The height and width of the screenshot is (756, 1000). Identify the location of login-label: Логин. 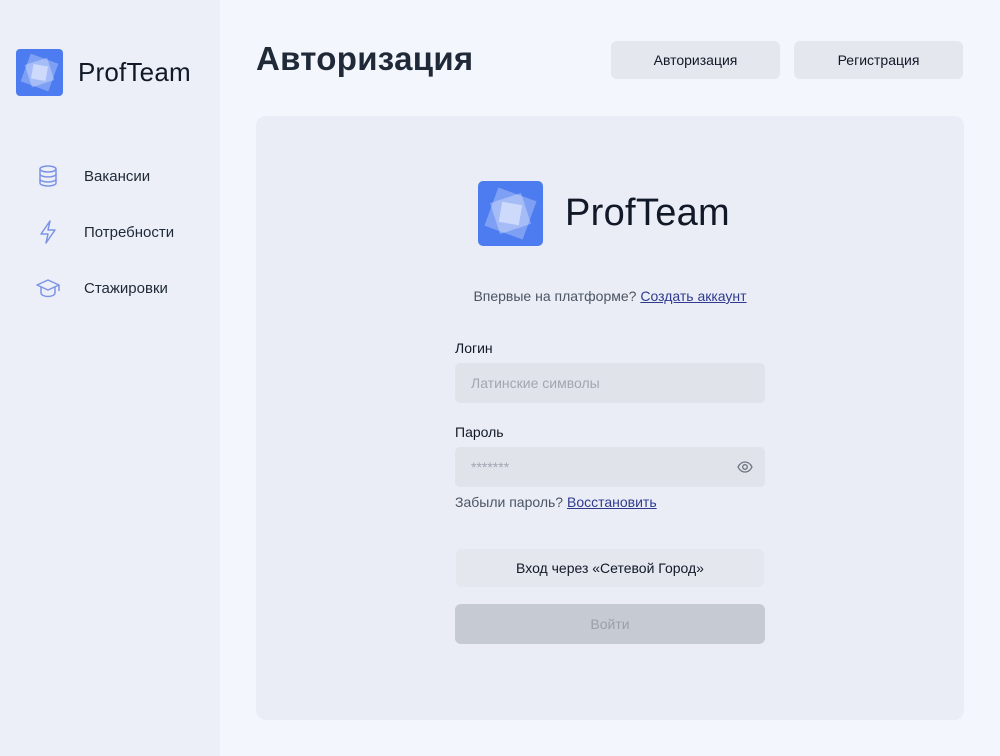
(474, 348).